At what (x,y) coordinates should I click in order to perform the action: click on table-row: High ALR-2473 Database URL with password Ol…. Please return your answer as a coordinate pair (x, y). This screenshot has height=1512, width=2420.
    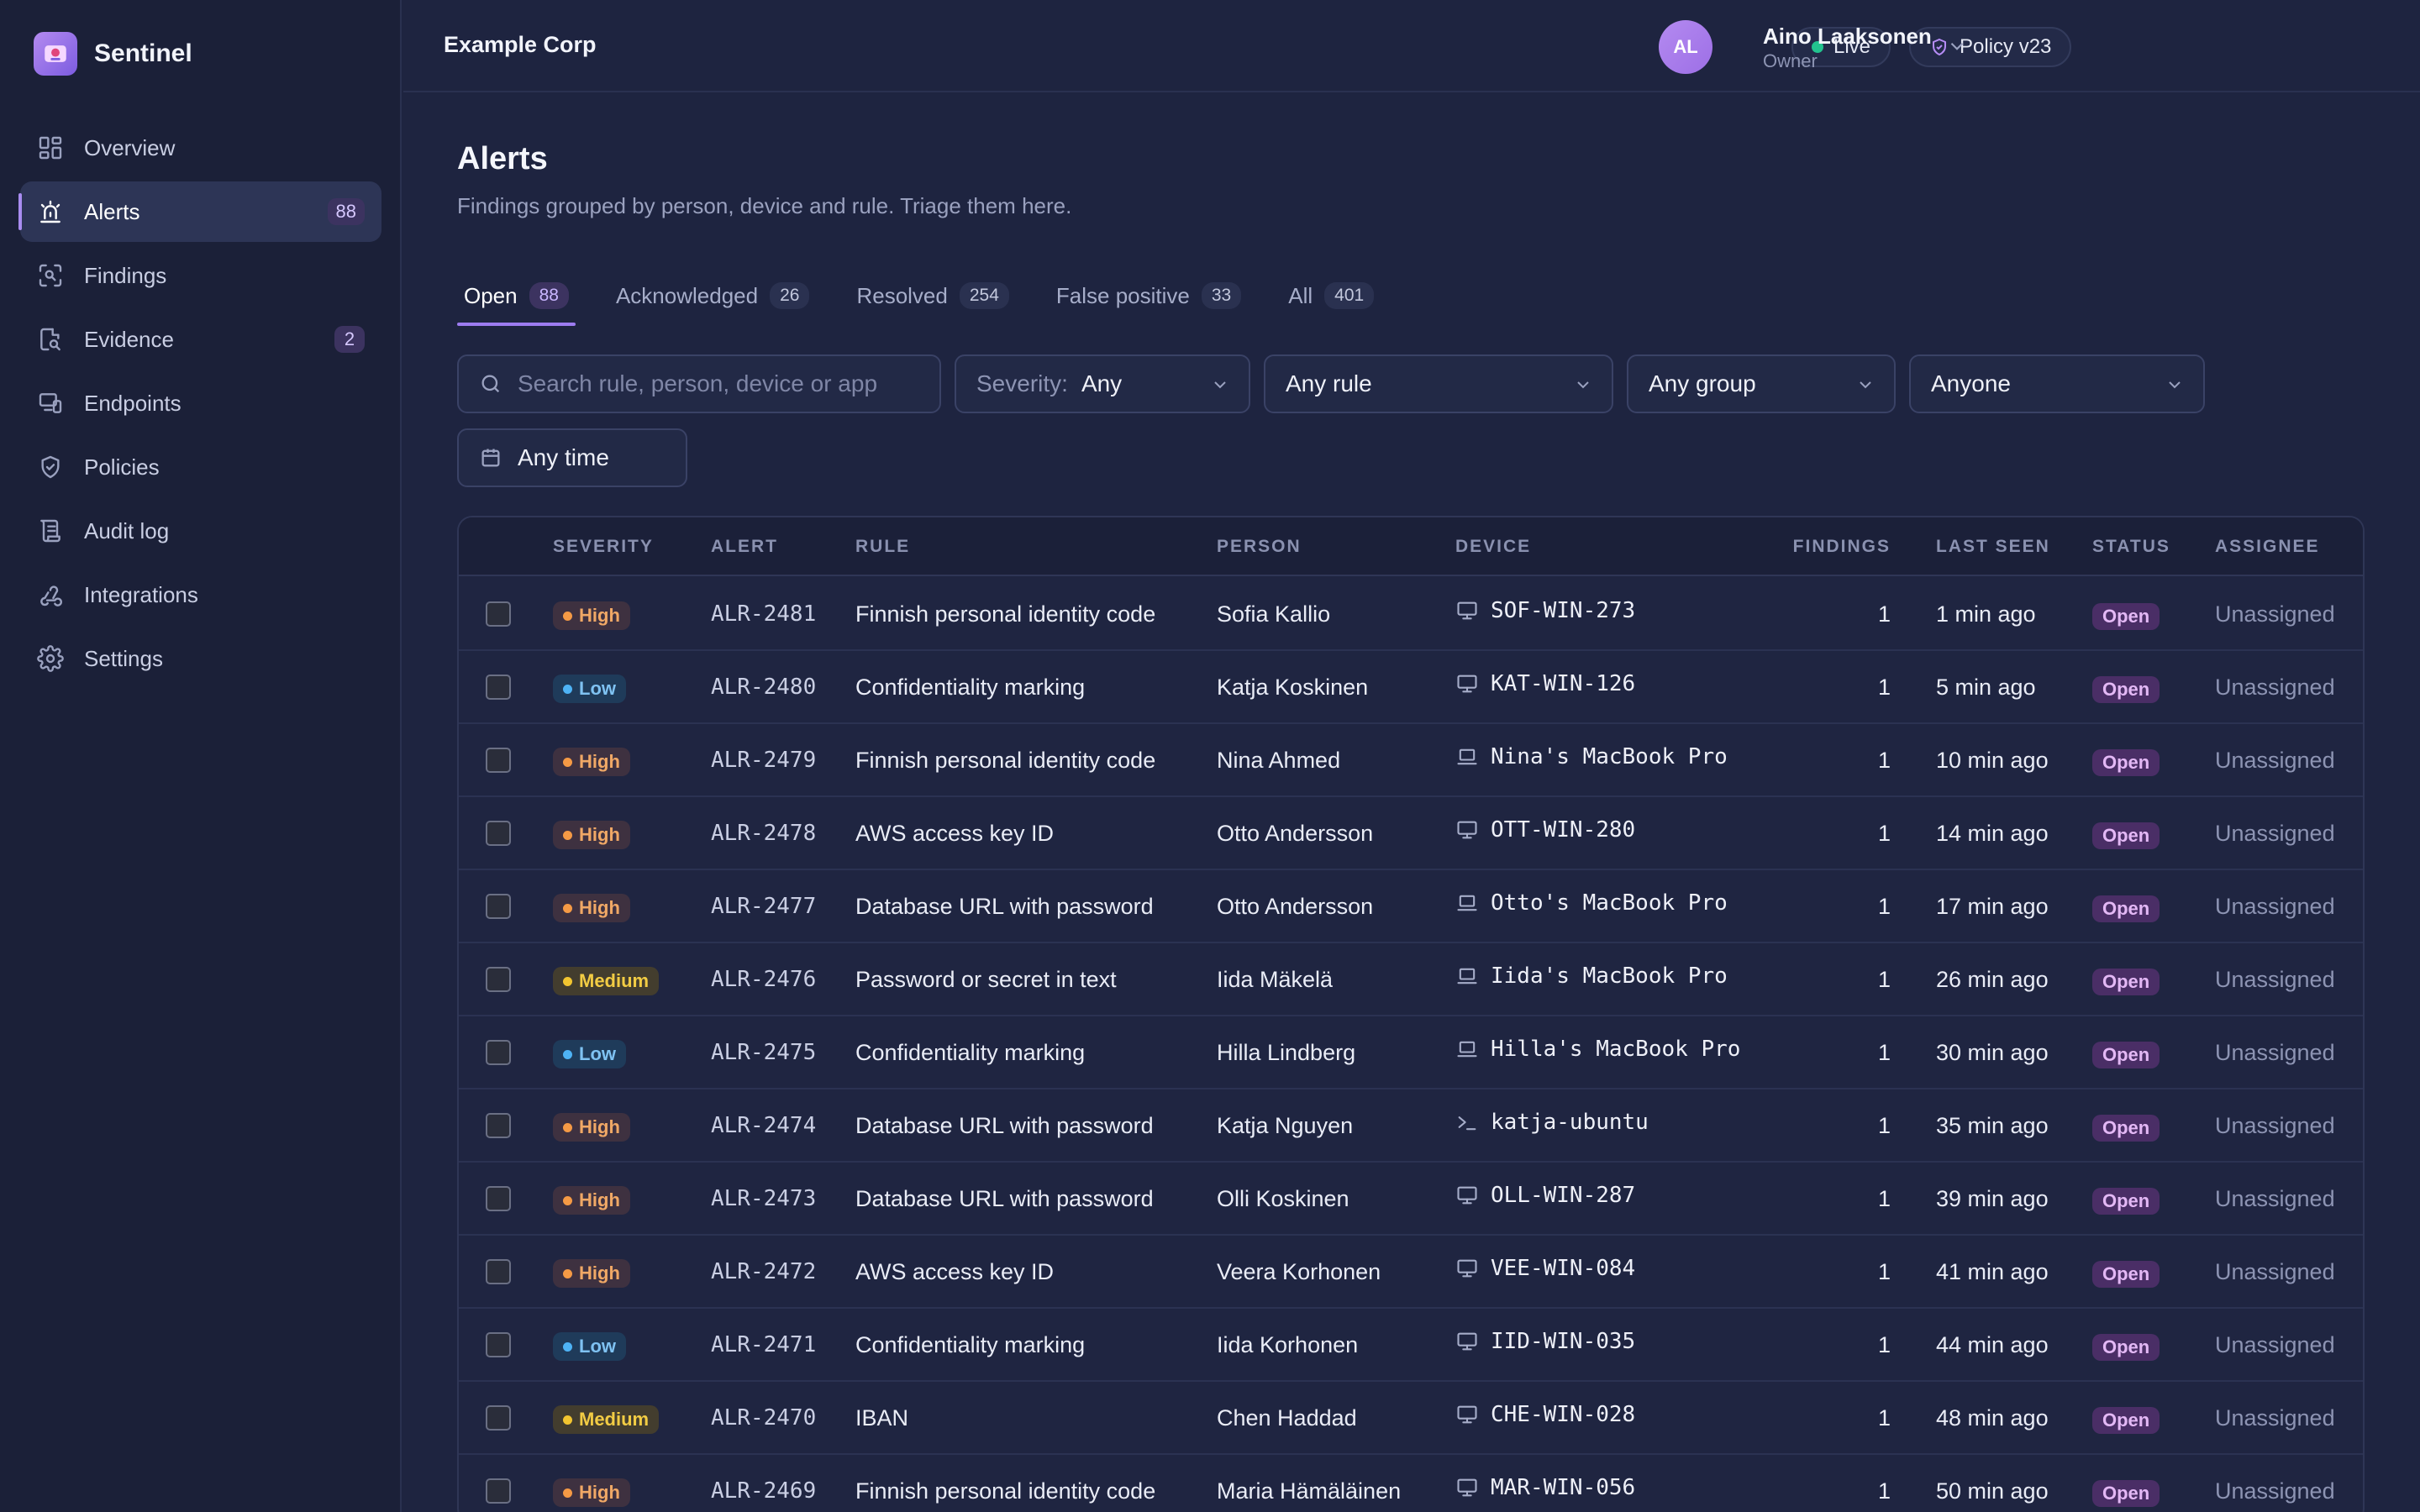
    Looking at the image, I should click on (1411, 1199).